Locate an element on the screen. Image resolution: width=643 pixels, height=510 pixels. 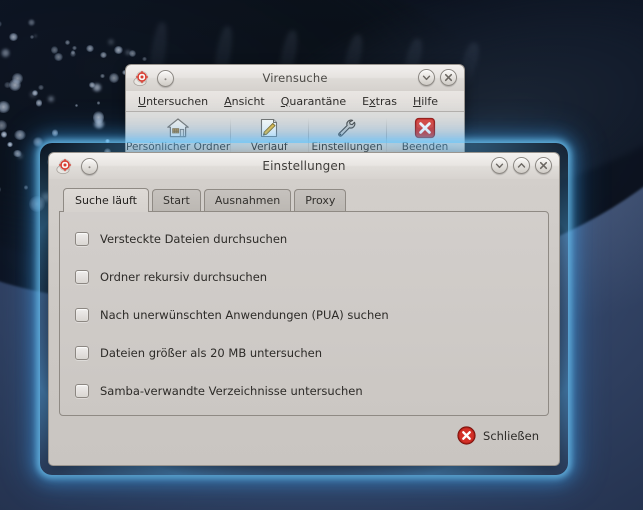
settings-dialog-title: Einstellungen is located at coordinates (304, 166).